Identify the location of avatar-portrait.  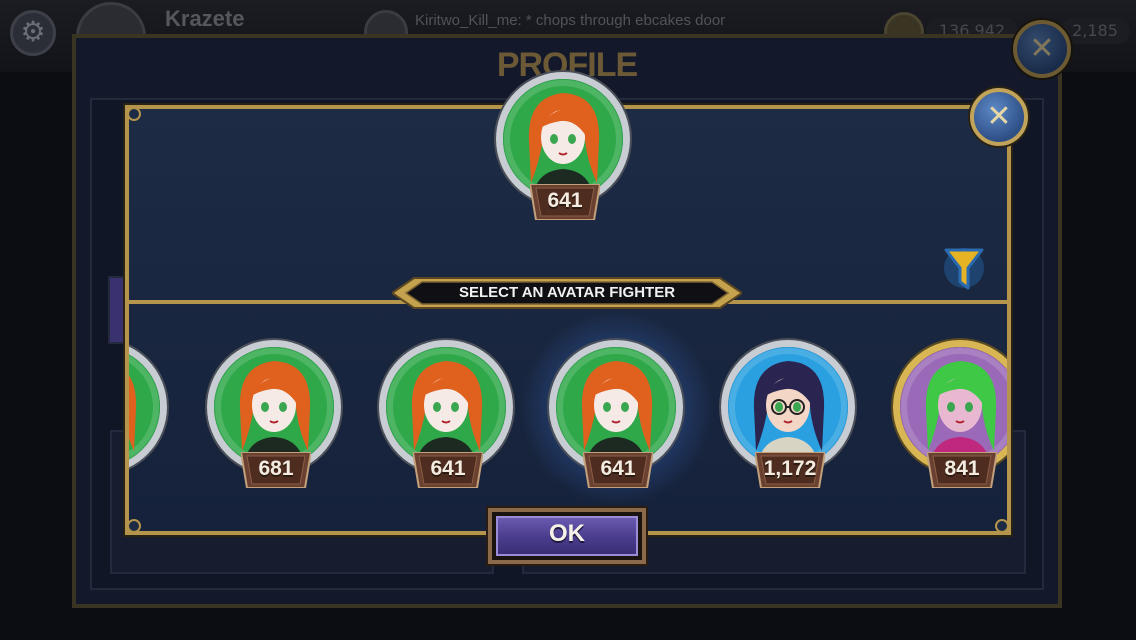
(148, 407).